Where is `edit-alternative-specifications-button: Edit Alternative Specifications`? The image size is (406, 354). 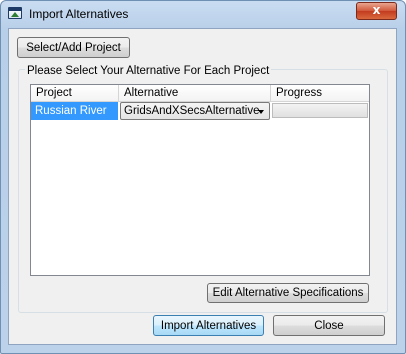 edit-alternative-specifications-button: Edit Alternative Specifications is located at coordinates (288, 293).